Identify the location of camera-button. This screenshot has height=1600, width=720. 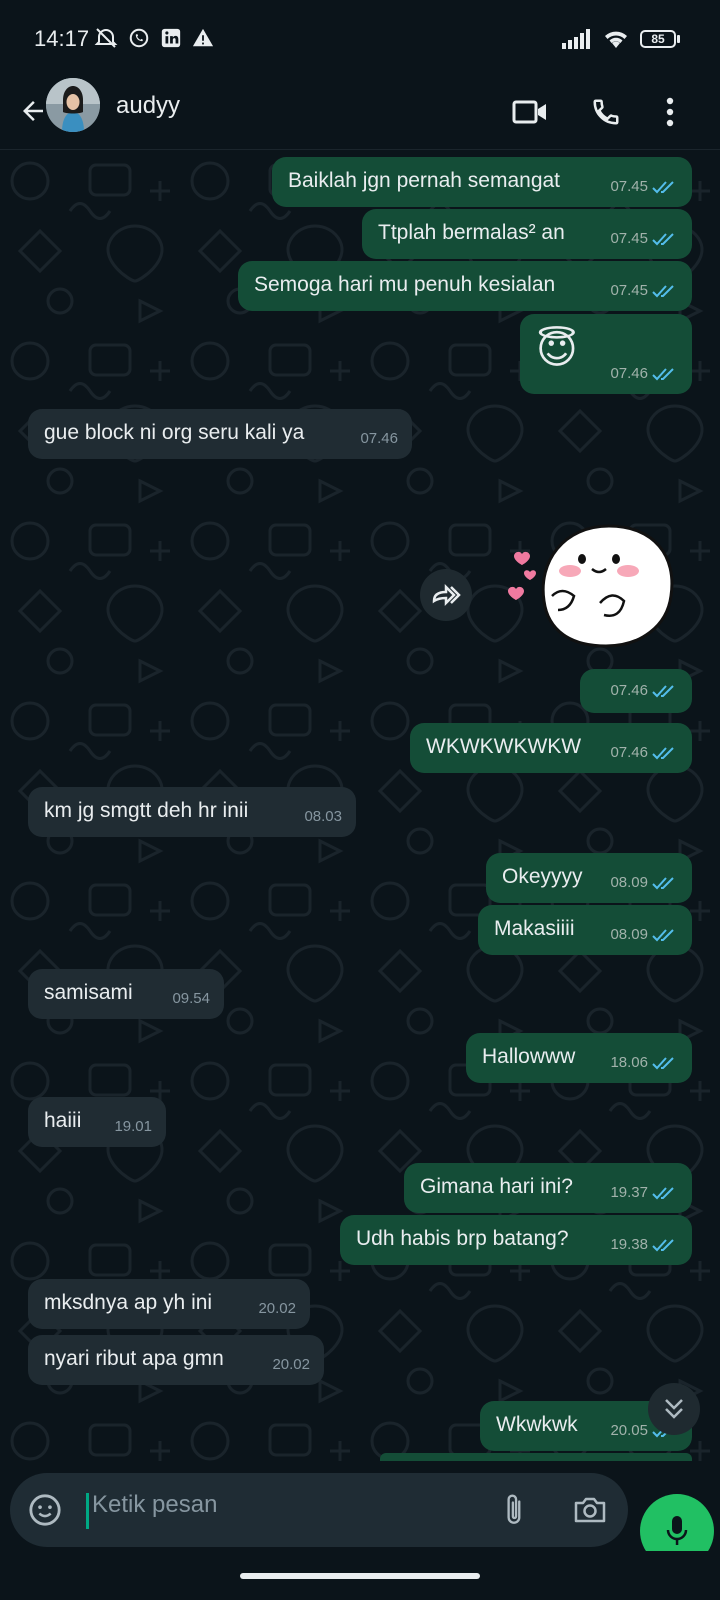
(590, 1510).